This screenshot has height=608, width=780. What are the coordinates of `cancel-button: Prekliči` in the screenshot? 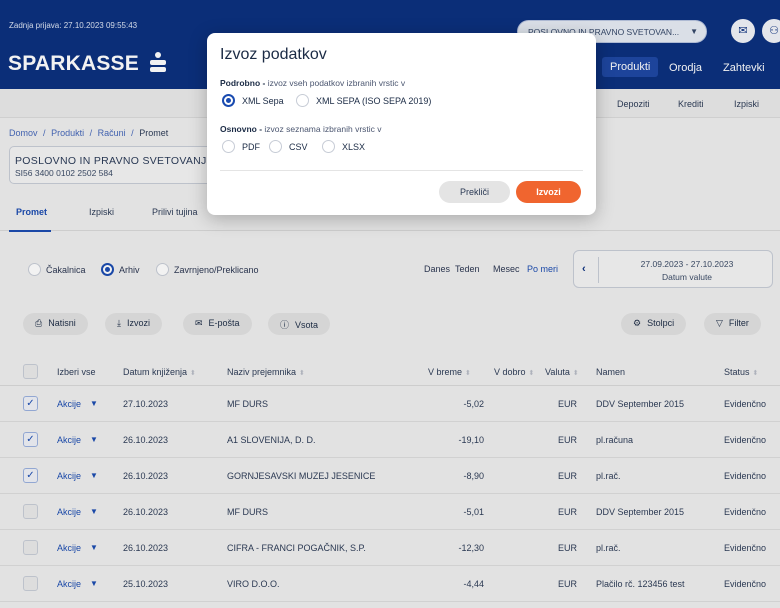 It's located at (474, 192).